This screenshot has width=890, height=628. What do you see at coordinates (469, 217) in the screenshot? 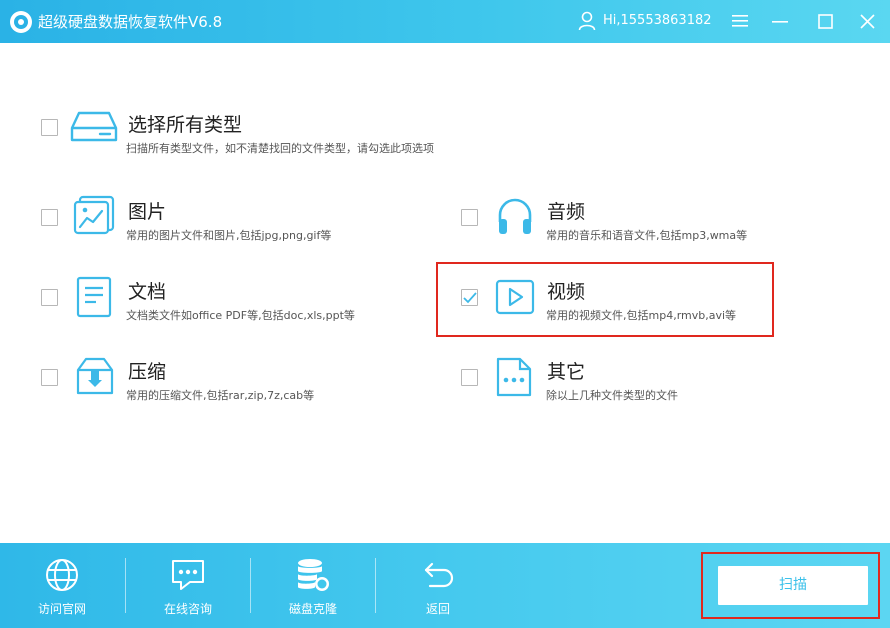
I see `checkbox-audio` at bounding box center [469, 217].